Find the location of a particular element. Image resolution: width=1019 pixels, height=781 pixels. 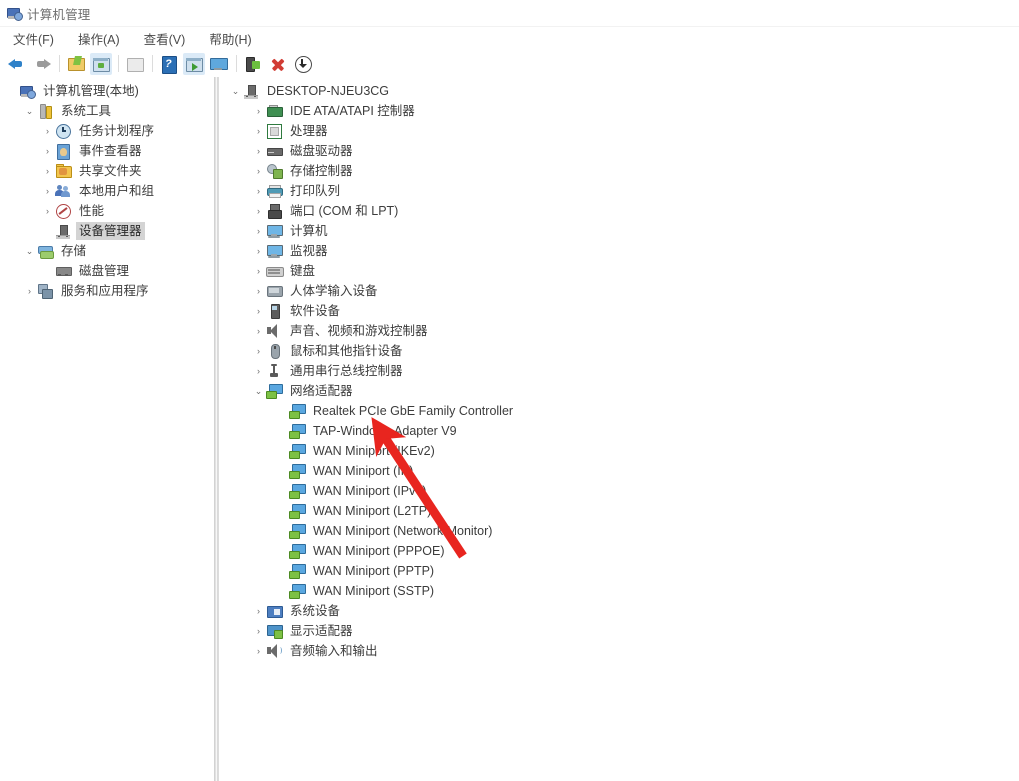

folder-up-icon is located at coordinates (76, 64).